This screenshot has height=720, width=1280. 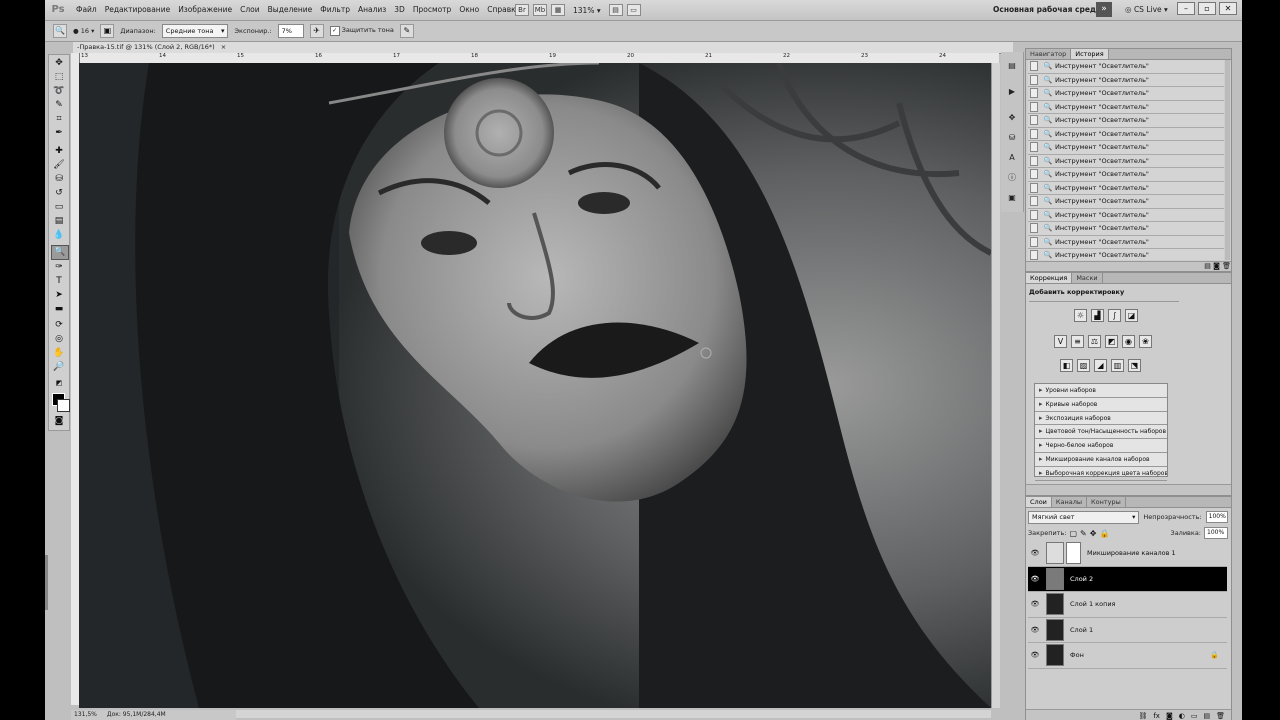 What do you see at coordinates (59, 207) in the screenshot?
I see `eraser-tool-icon: ▭` at bounding box center [59, 207].